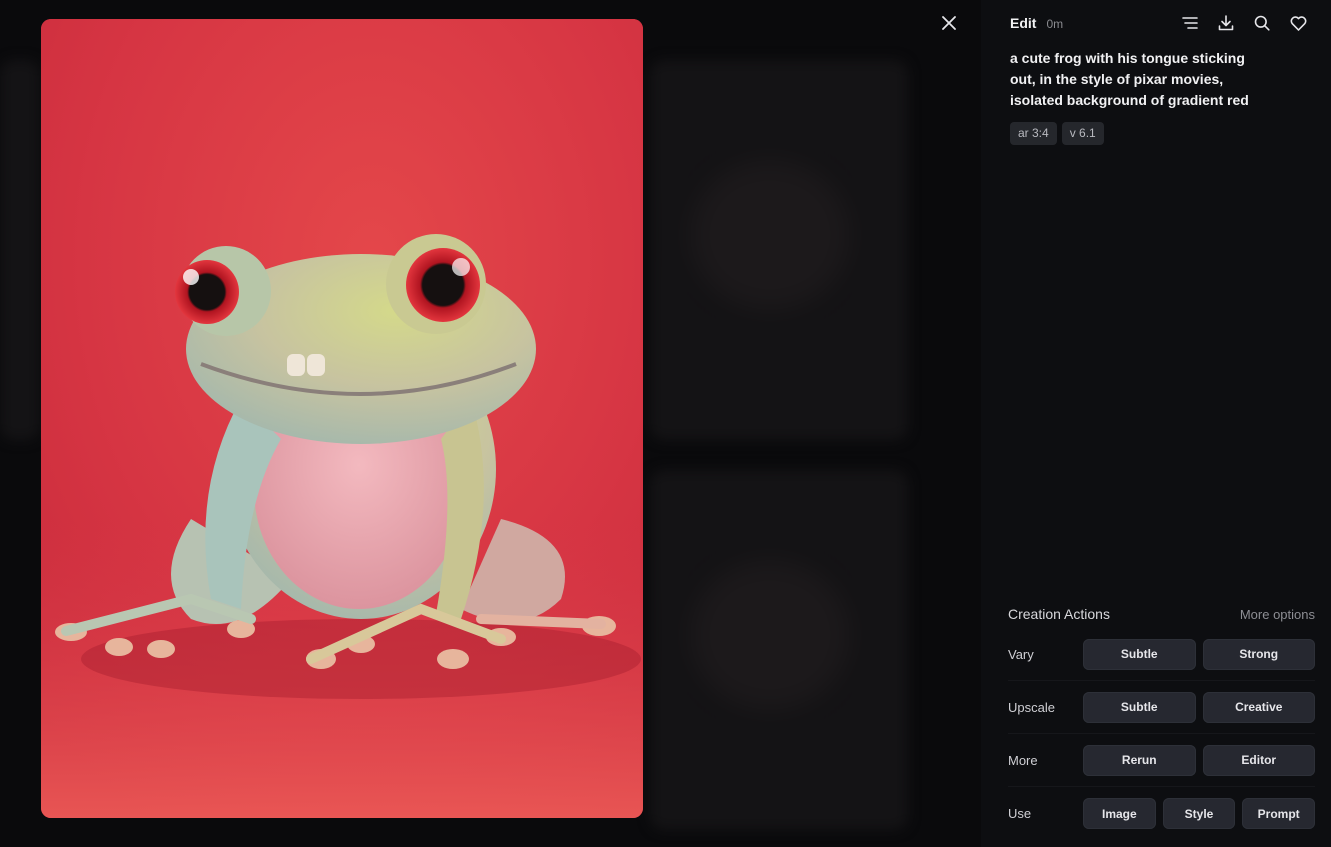 The width and height of the screenshot is (1331, 847). I want to click on upscale-row: Upscale Subtle Creative, so click(1161, 707).